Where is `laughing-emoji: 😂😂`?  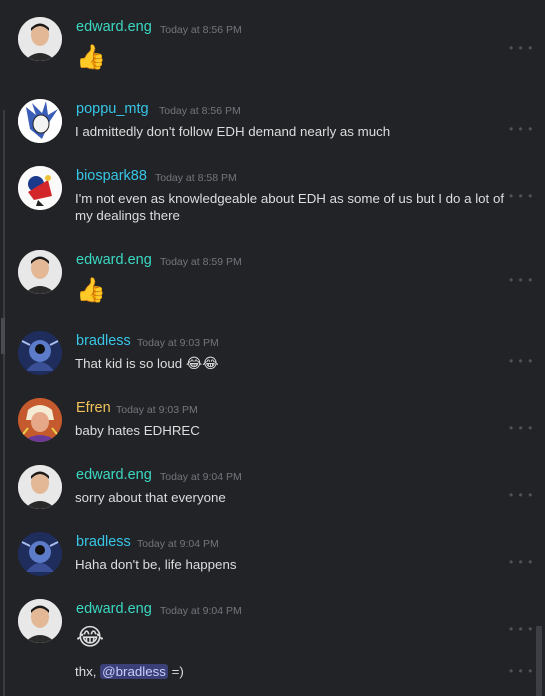
laughing-emoji: 😂😂 is located at coordinates (202, 363).